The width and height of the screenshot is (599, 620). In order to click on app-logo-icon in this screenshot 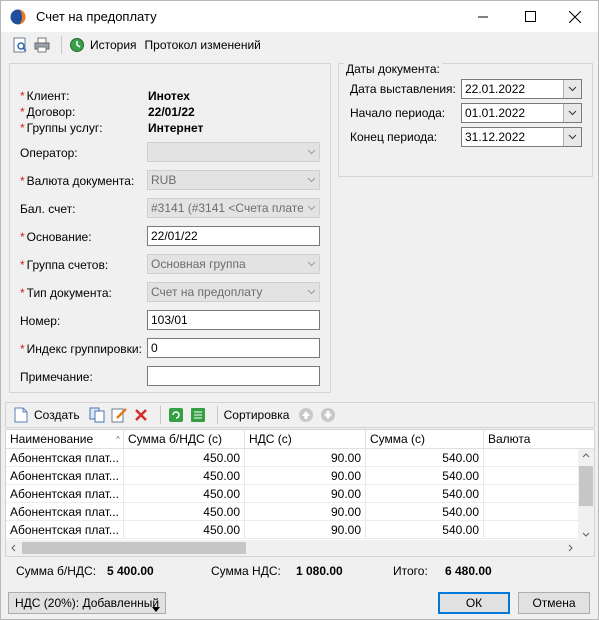, I will do `click(18, 17)`.